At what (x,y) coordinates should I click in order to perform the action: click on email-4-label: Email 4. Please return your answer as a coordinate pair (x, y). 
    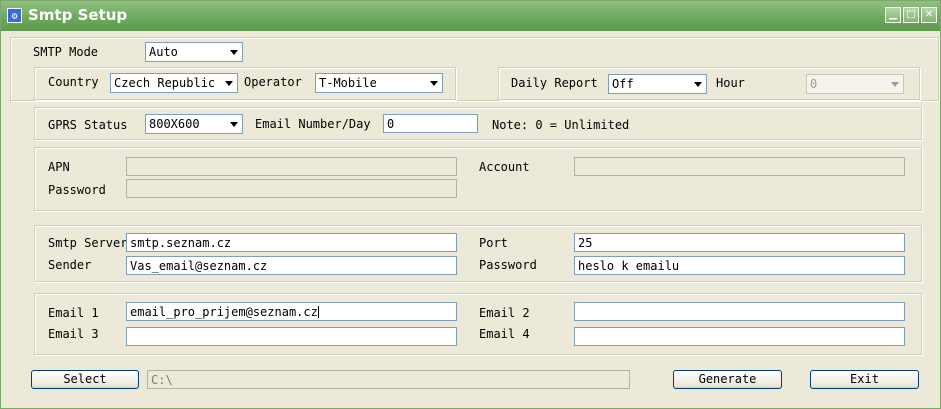
    Looking at the image, I should click on (504, 334).